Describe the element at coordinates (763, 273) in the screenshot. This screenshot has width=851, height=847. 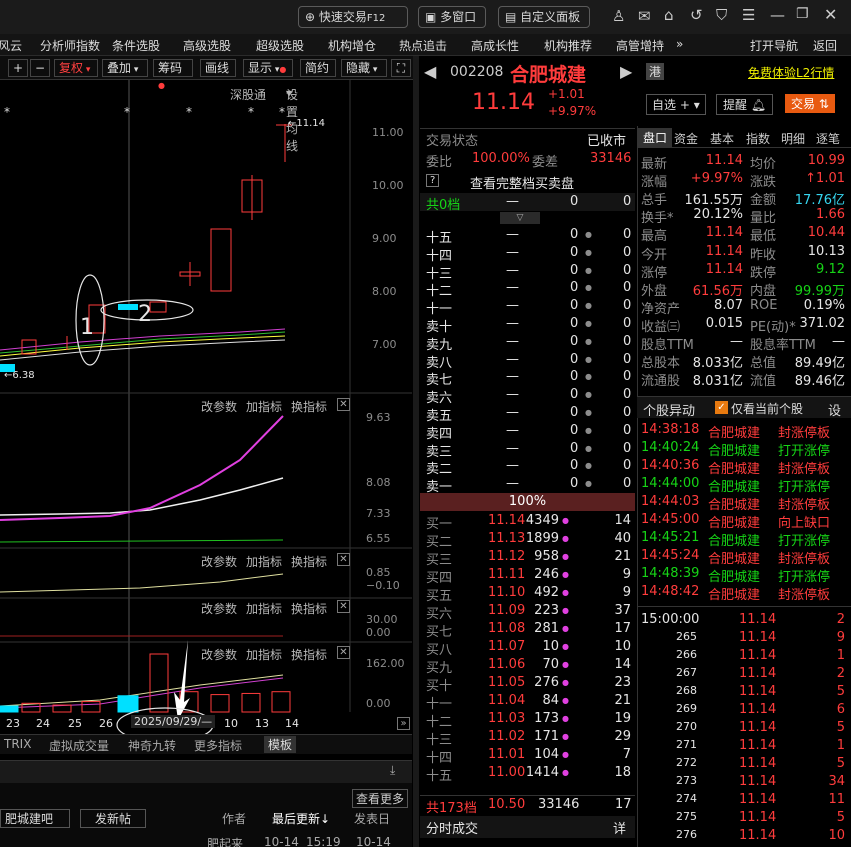
I see `quote-label: 跌停` at that location.